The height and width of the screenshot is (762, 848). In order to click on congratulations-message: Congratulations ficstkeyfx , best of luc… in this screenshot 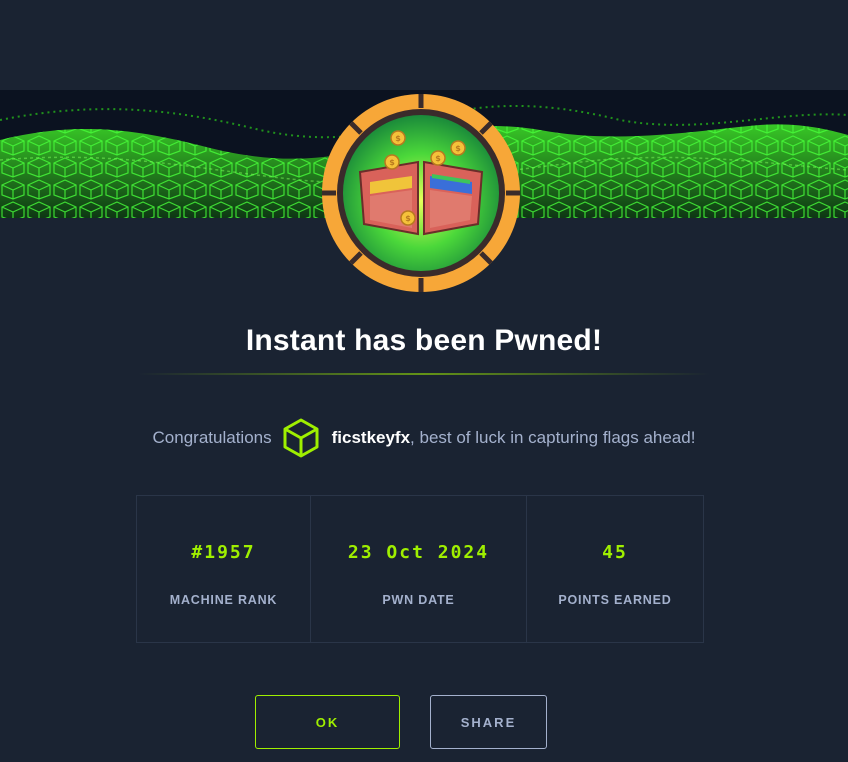, I will do `click(424, 438)`.